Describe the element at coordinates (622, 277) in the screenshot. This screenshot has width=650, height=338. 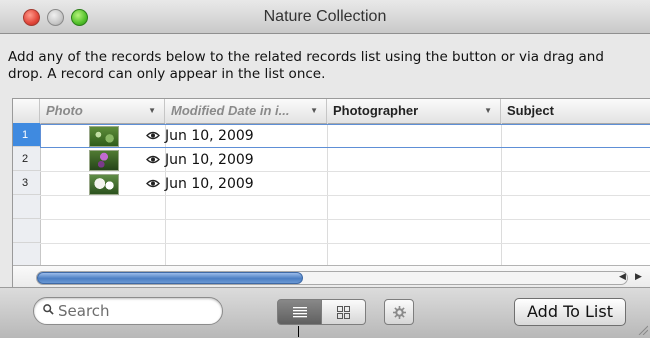
I see `scroll-left-arrow-icon: ◀` at that location.